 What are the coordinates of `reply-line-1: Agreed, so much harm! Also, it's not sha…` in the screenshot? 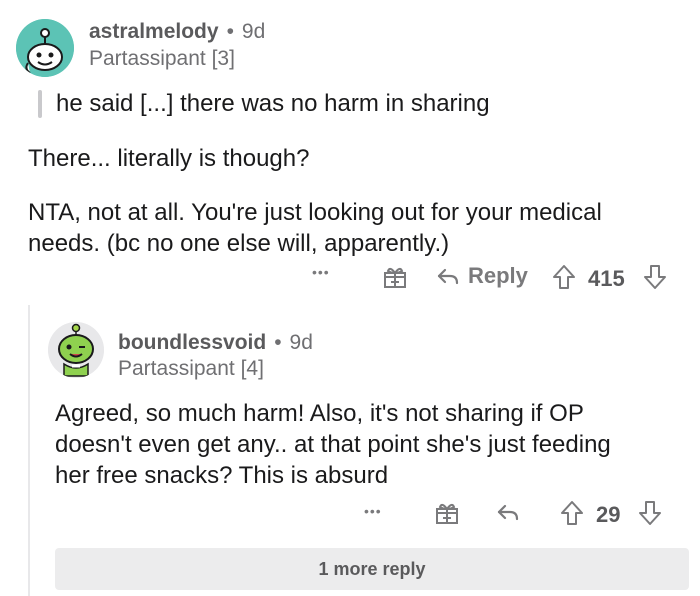 It's located at (319, 413).